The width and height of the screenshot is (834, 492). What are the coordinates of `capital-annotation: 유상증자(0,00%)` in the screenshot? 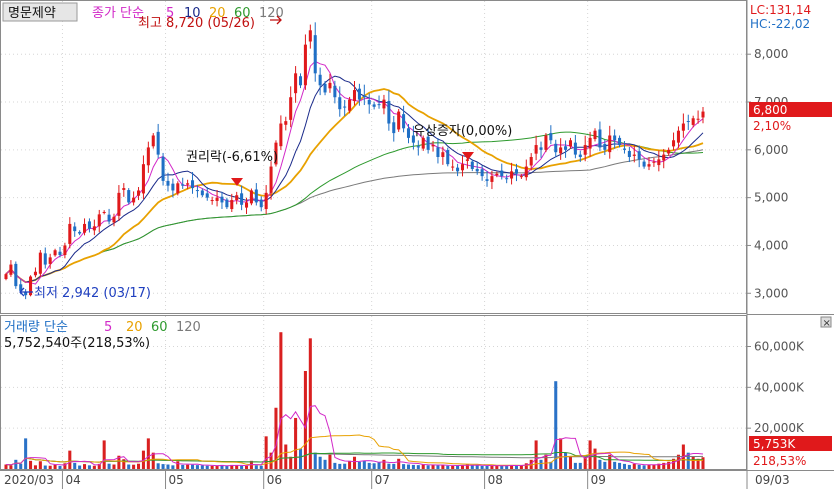 It's located at (462, 131).